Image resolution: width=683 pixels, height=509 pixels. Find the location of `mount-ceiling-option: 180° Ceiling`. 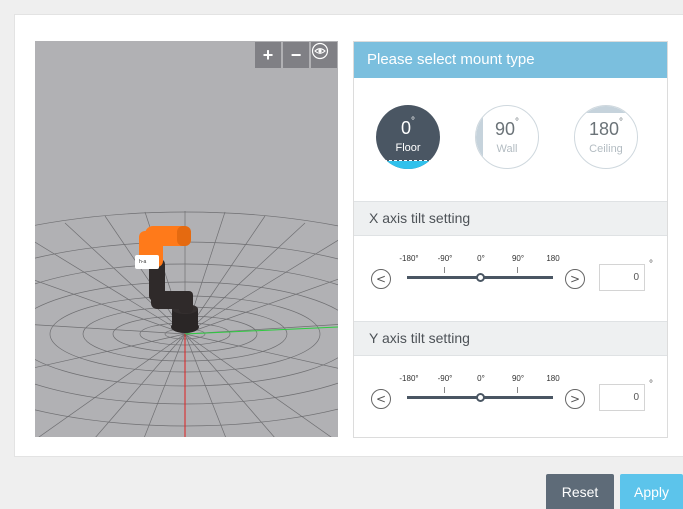

mount-ceiling-option: 180° Ceiling is located at coordinates (606, 137).